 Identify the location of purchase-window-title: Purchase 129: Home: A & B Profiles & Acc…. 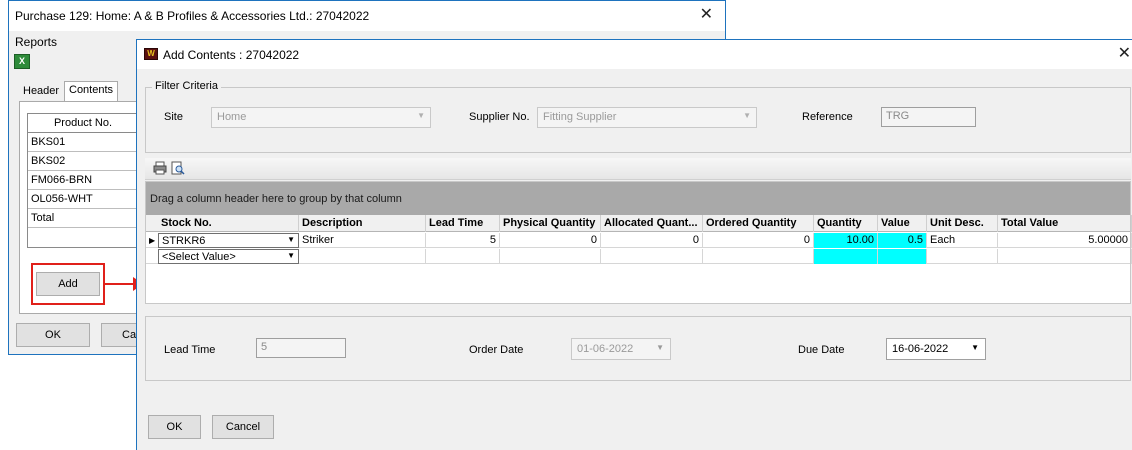
(367, 16).